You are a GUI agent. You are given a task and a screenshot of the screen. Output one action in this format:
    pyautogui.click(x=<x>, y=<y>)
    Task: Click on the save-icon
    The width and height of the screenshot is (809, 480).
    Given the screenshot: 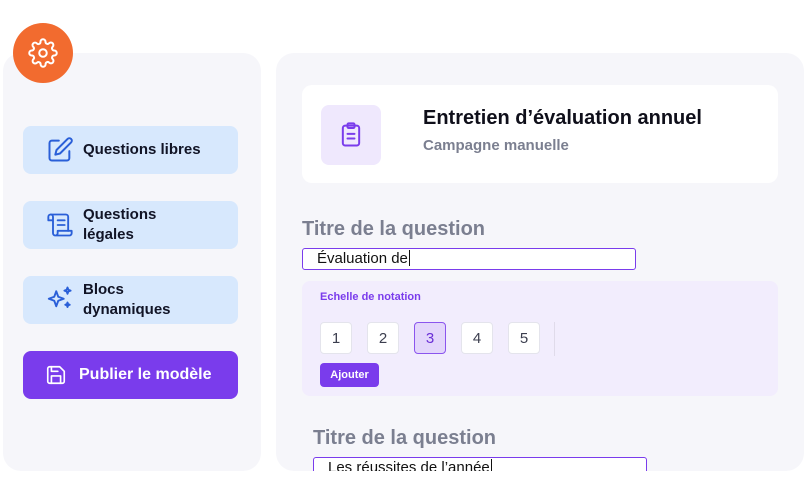 What is the action you would take?
    pyautogui.click(x=56, y=375)
    